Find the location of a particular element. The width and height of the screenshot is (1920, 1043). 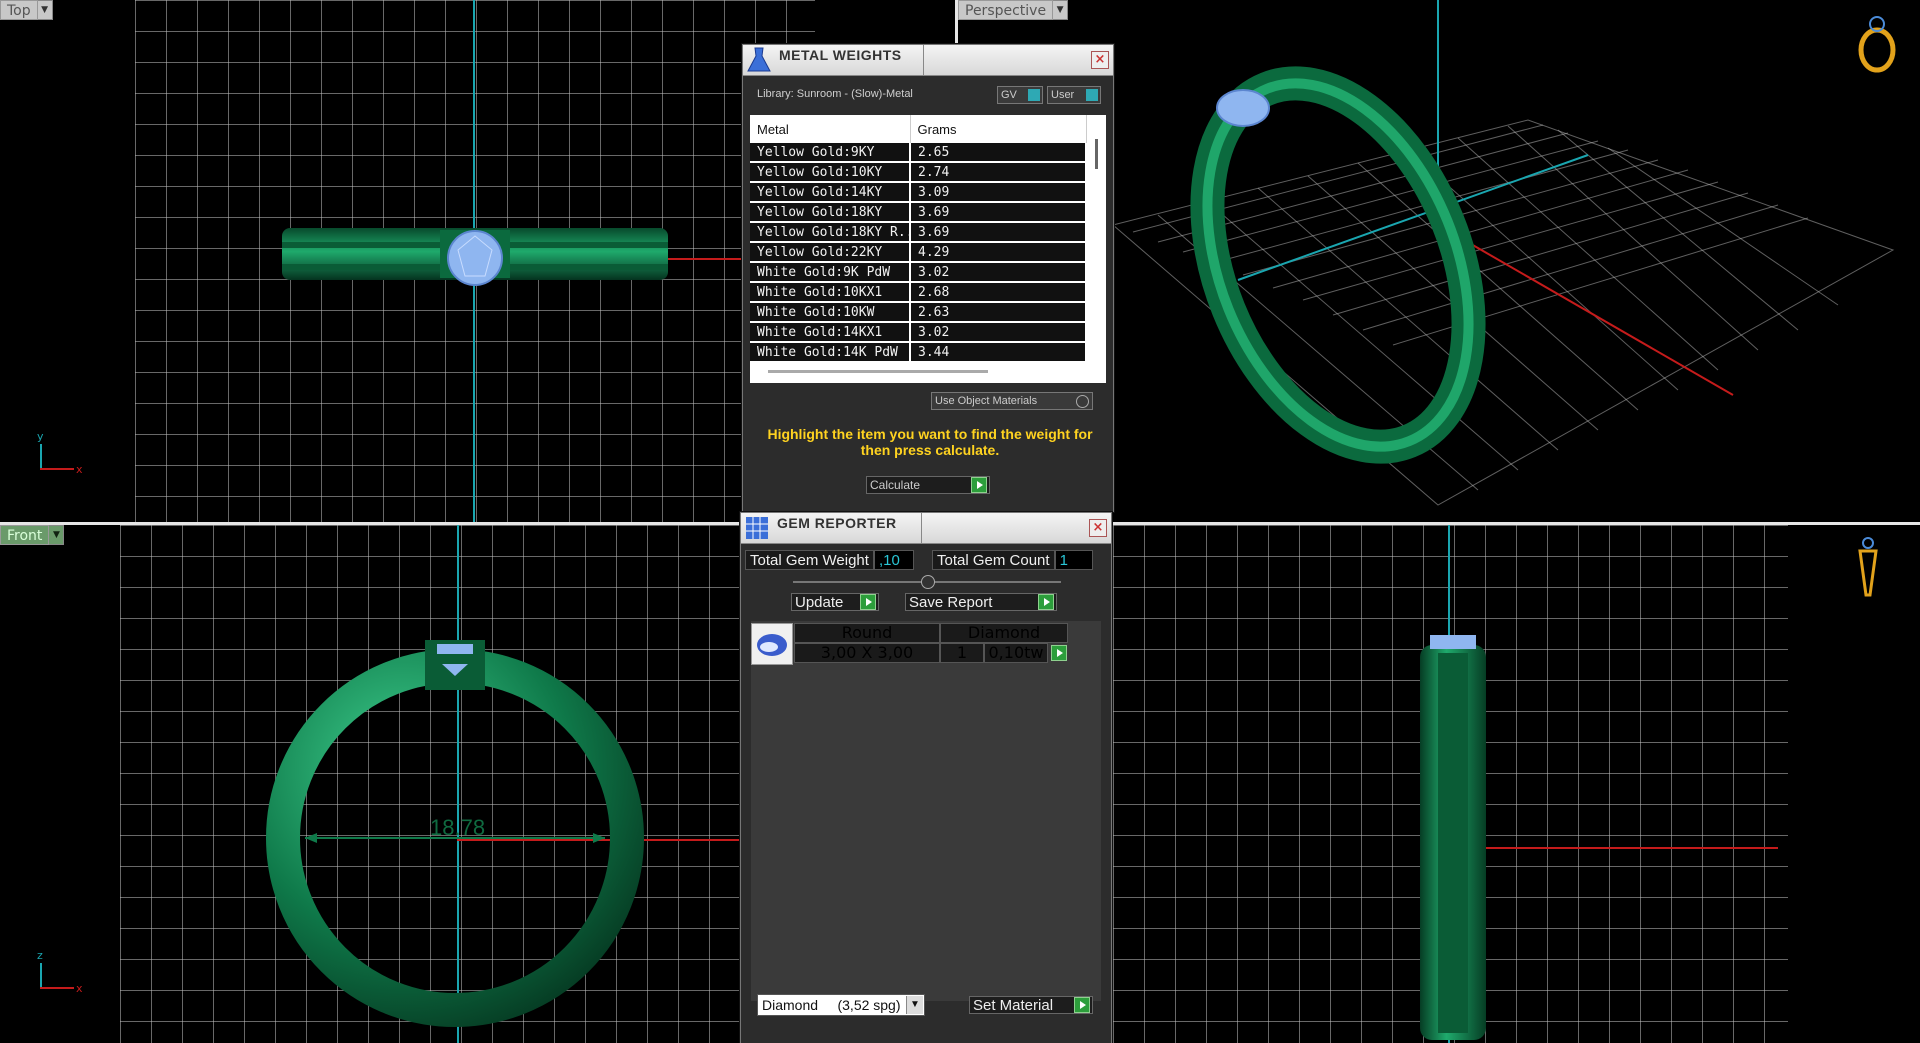

table-row: Yellow Gold:22KY 4.29 is located at coordinates (918, 252).